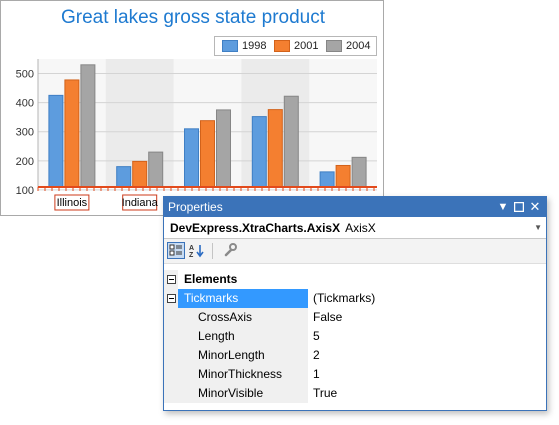 The height and width of the screenshot is (425, 559). Describe the element at coordinates (355, 251) in the screenshot. I see `properties-toolbar: A Z` at that location.